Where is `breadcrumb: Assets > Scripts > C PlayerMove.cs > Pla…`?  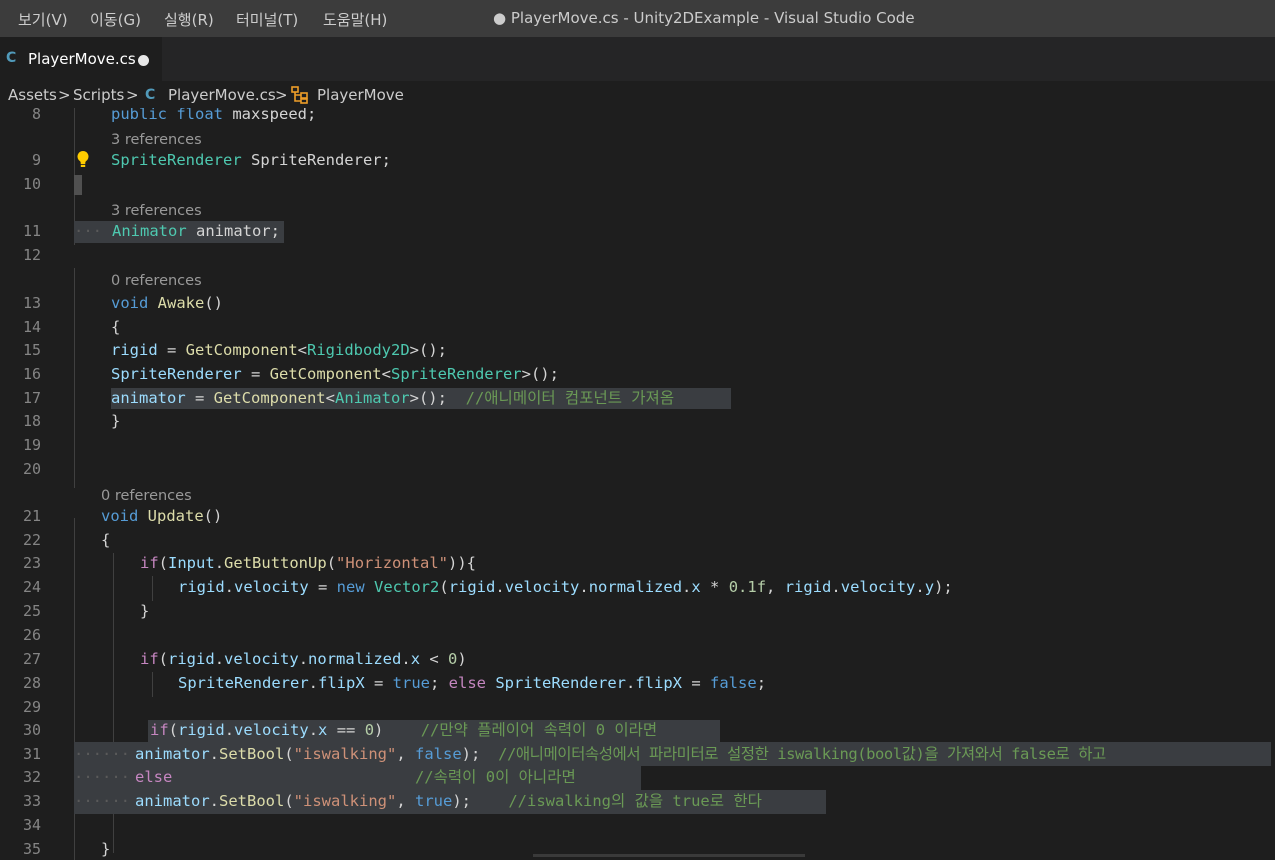
breadcrumb: Assets > Scripts > C PlayerMove.cs > Pla… is located at coordinates (637, 94).